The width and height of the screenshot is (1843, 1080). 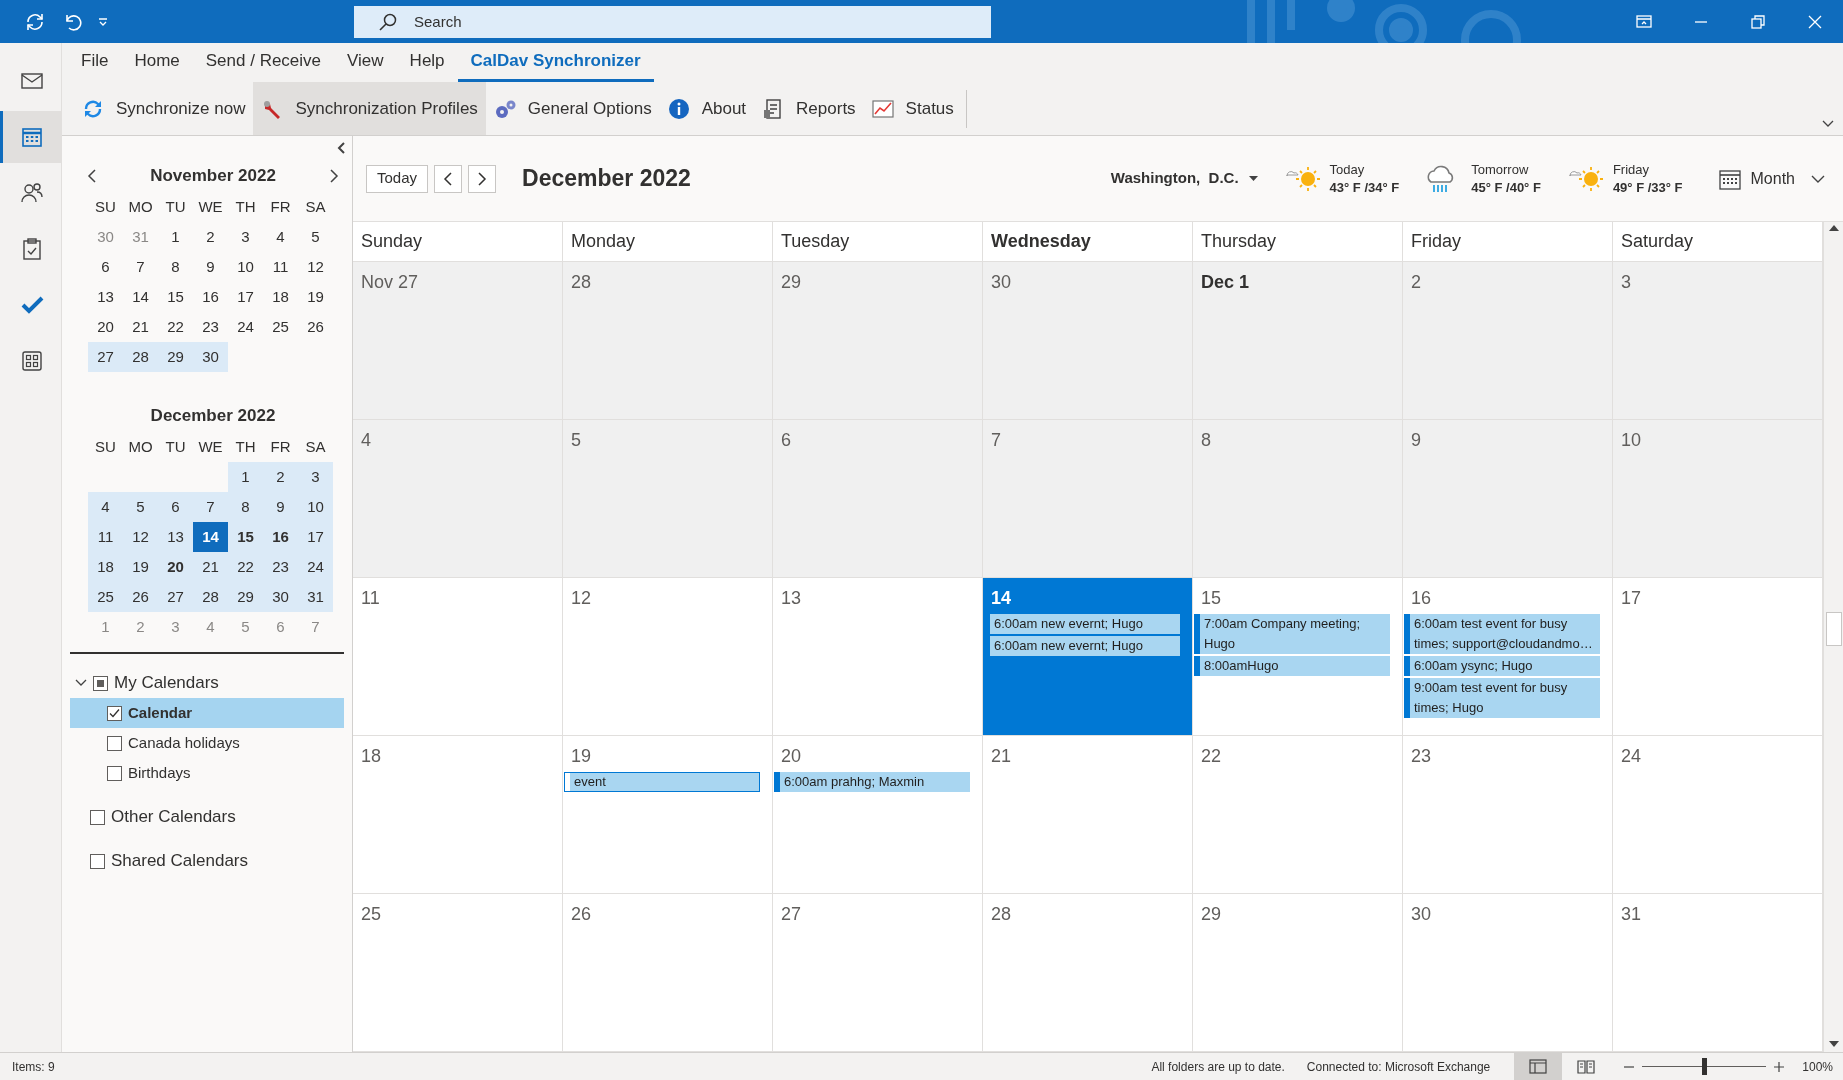 I want to click on day-cell: 2, so click(x=1508, y=340).